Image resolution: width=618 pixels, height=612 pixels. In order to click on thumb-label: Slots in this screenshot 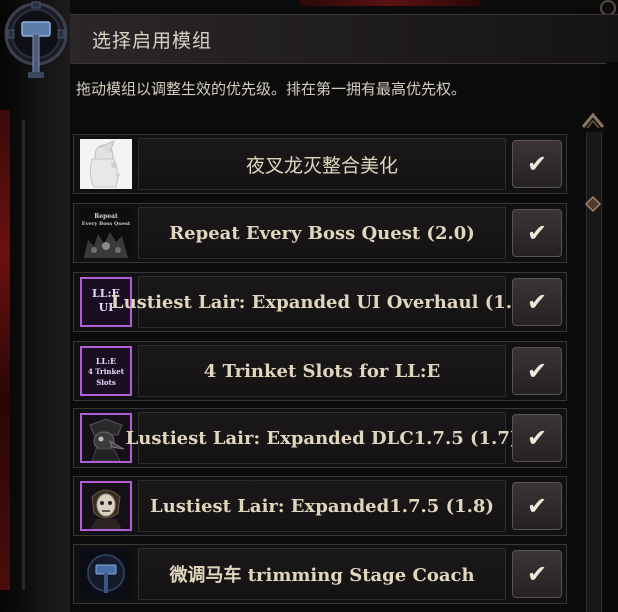, I will do `click(106, 382)`.